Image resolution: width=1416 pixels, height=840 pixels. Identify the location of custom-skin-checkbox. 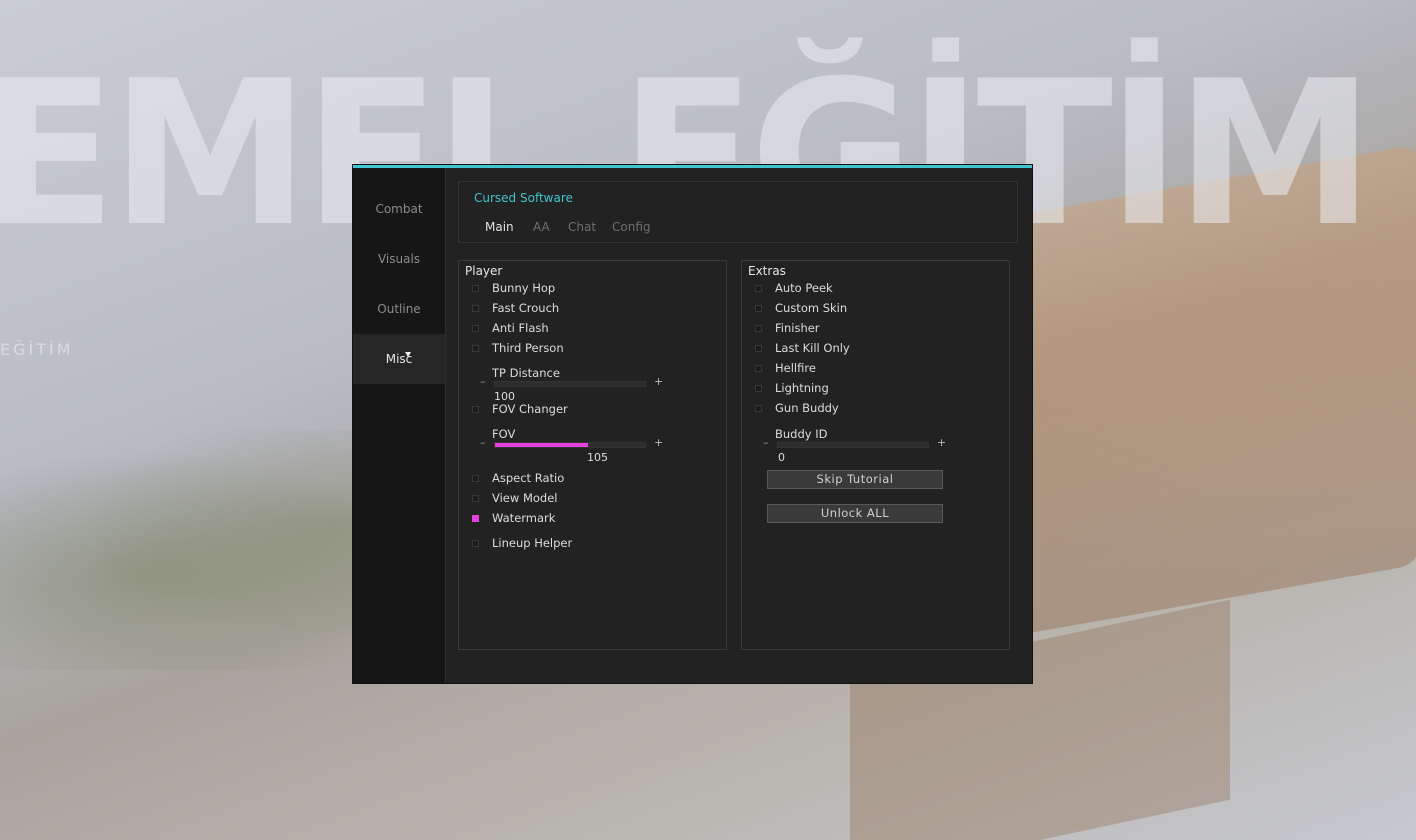
(758, 308).